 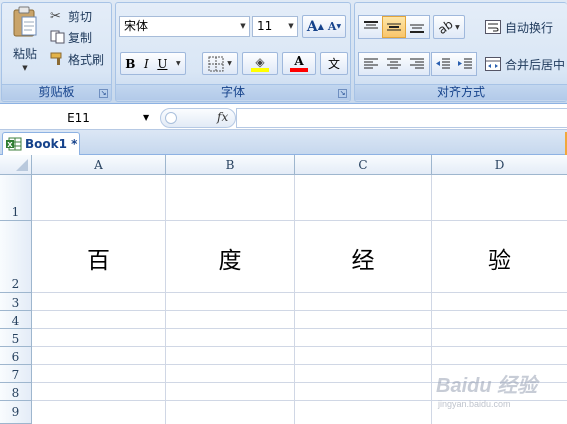 I want to click on format-painter-label: 格式刷, so click(x=86, y=59).